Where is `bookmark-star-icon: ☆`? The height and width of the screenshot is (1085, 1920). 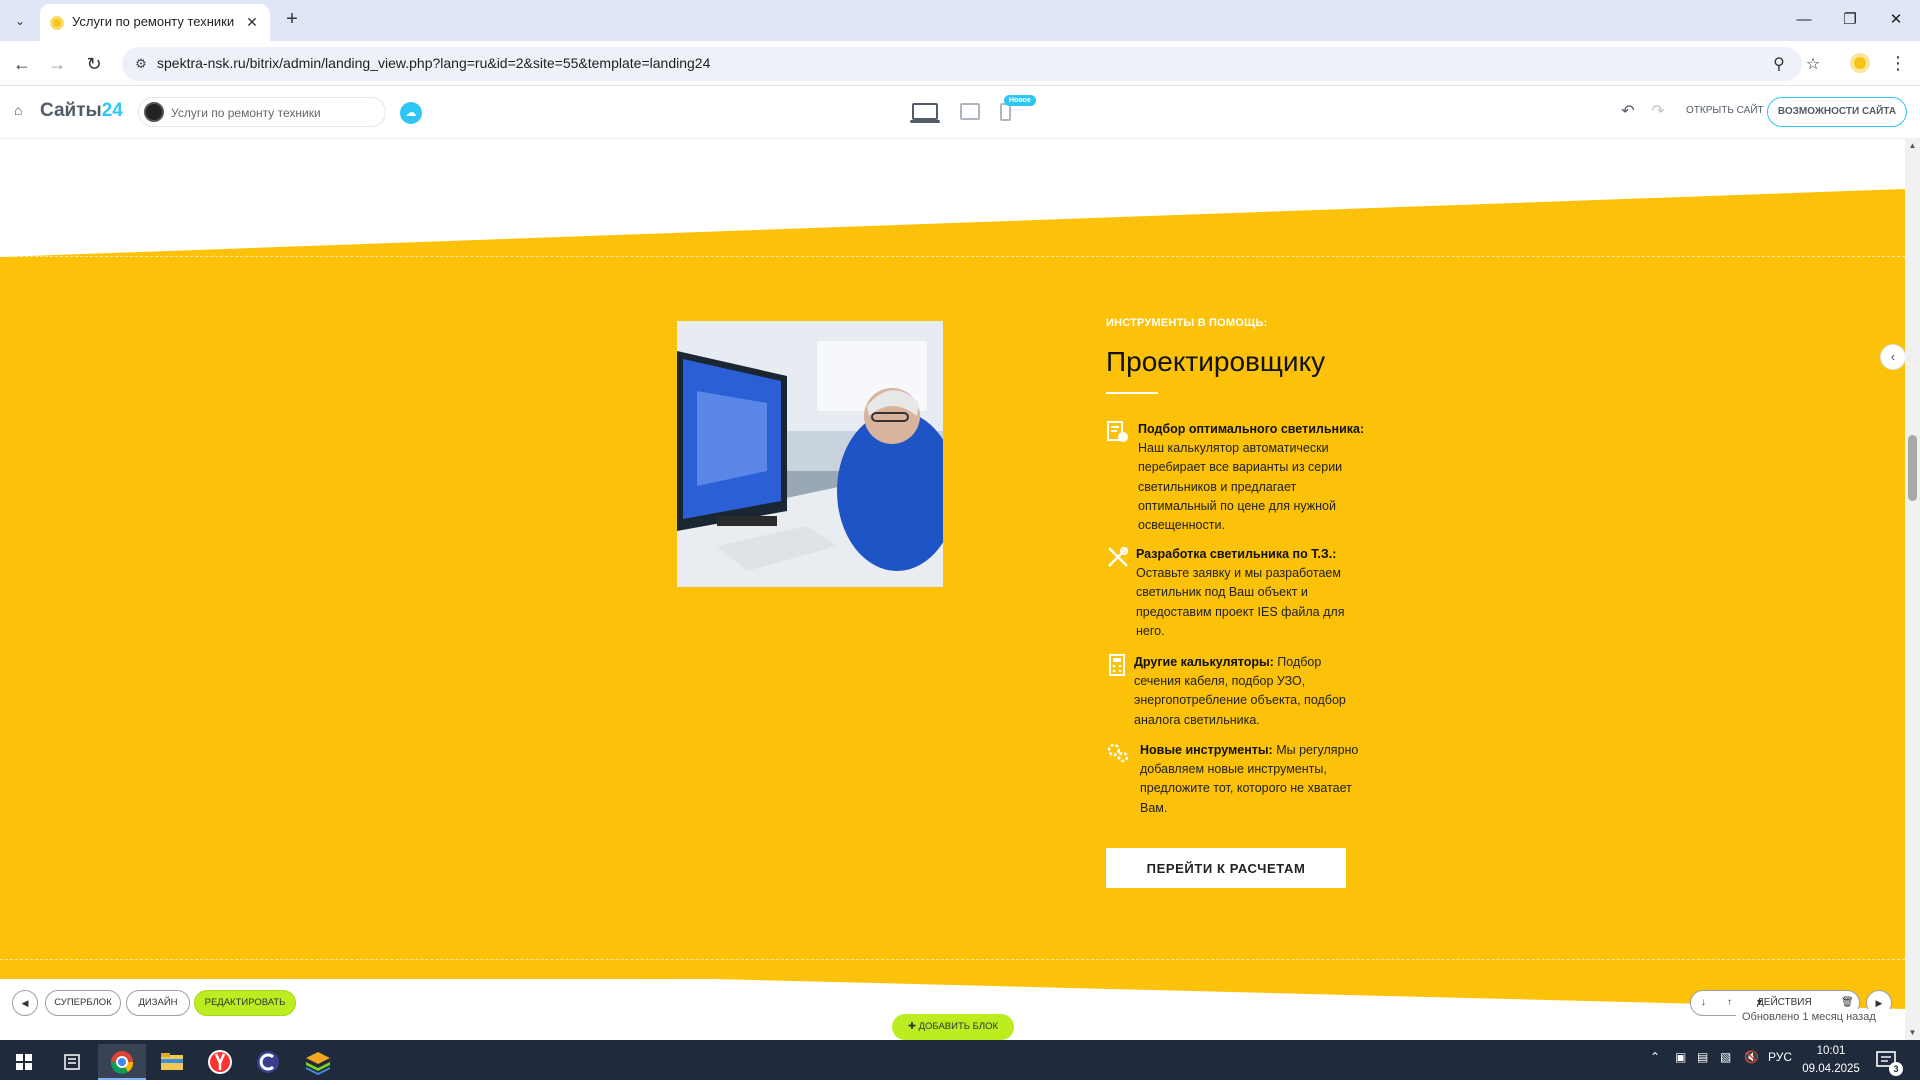 bookmark-star-icon: ☆ is located at coordinates (1813, 65).